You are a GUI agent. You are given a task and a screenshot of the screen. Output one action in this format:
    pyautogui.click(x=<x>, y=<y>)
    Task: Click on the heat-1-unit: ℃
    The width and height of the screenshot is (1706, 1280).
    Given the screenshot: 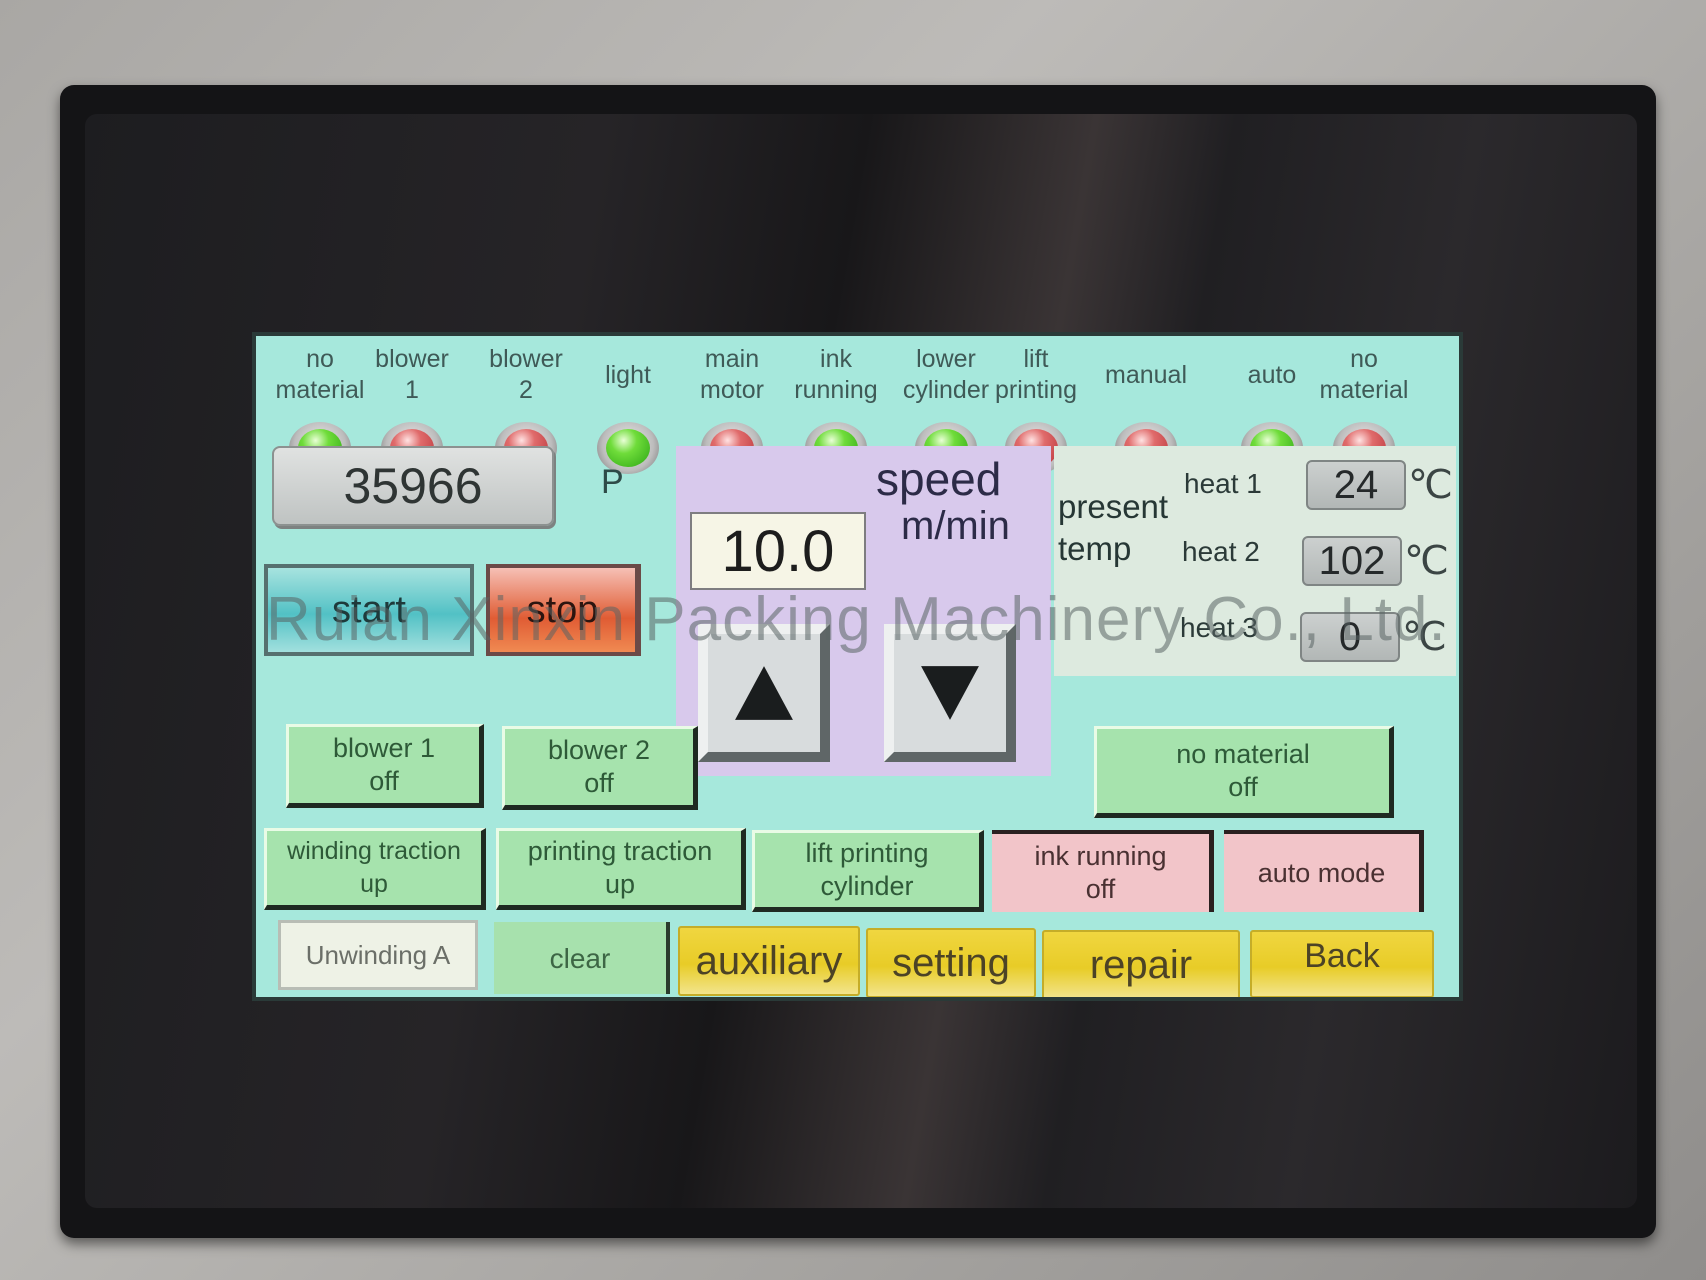 What is the action you would take?
    pyautogui.click(x=1430, y=485)
    